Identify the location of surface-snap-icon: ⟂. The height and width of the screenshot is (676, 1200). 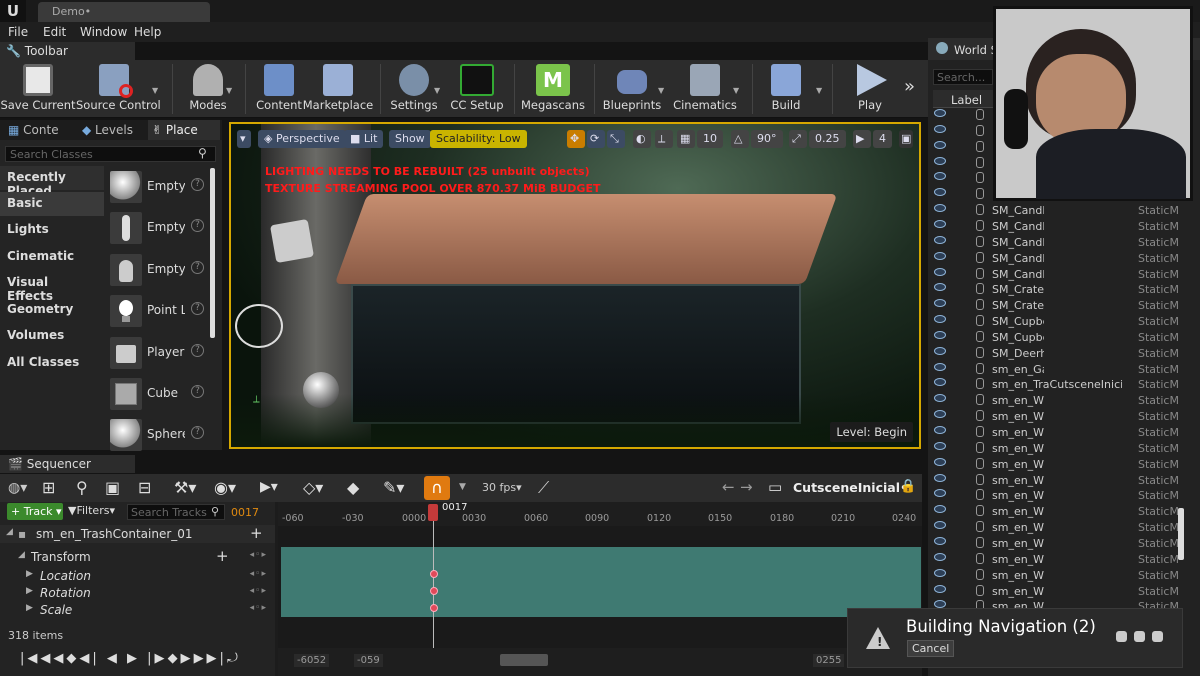
(664, 139).